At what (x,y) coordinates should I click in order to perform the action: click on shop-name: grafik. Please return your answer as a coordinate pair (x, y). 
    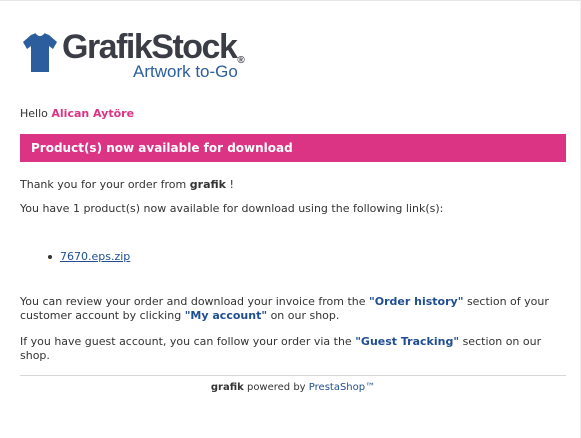
    Looking at the image, I should click on (207, 184).